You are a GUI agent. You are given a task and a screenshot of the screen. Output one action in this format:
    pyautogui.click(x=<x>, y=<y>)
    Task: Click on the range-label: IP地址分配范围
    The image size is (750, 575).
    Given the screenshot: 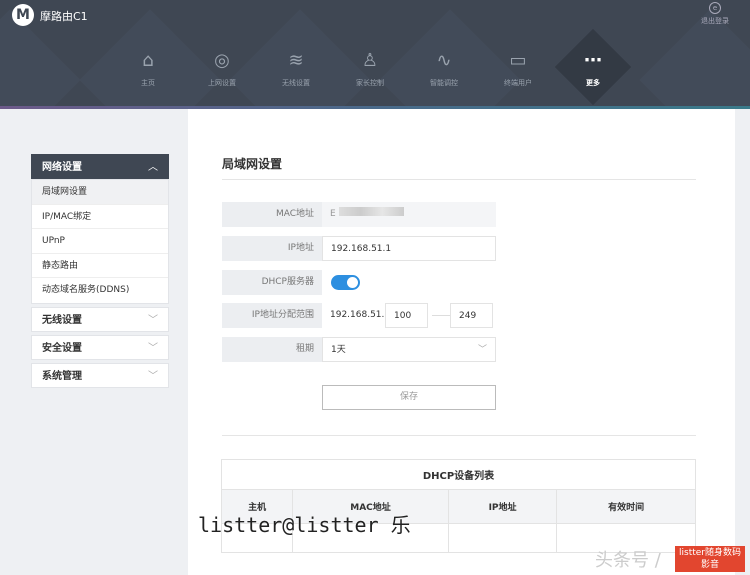 What is the action you would take?
    pyautogui.click(x=272, y=315)
    